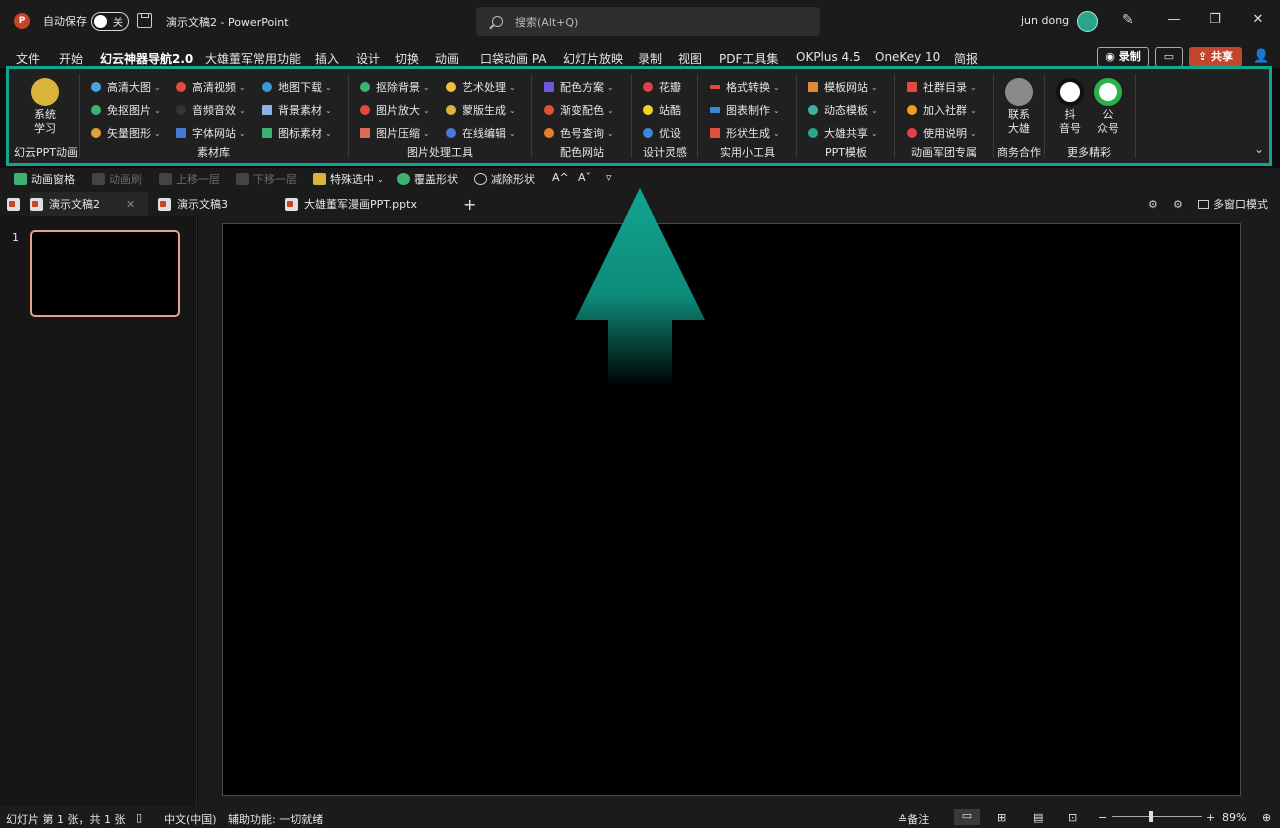 The width and height of the screenshot is (1280, 828). What do you see at coordinates (211, 110) in the screenshot?
I see `audio-button: 音频音效 ⌄` at bounding box center [211, 110].